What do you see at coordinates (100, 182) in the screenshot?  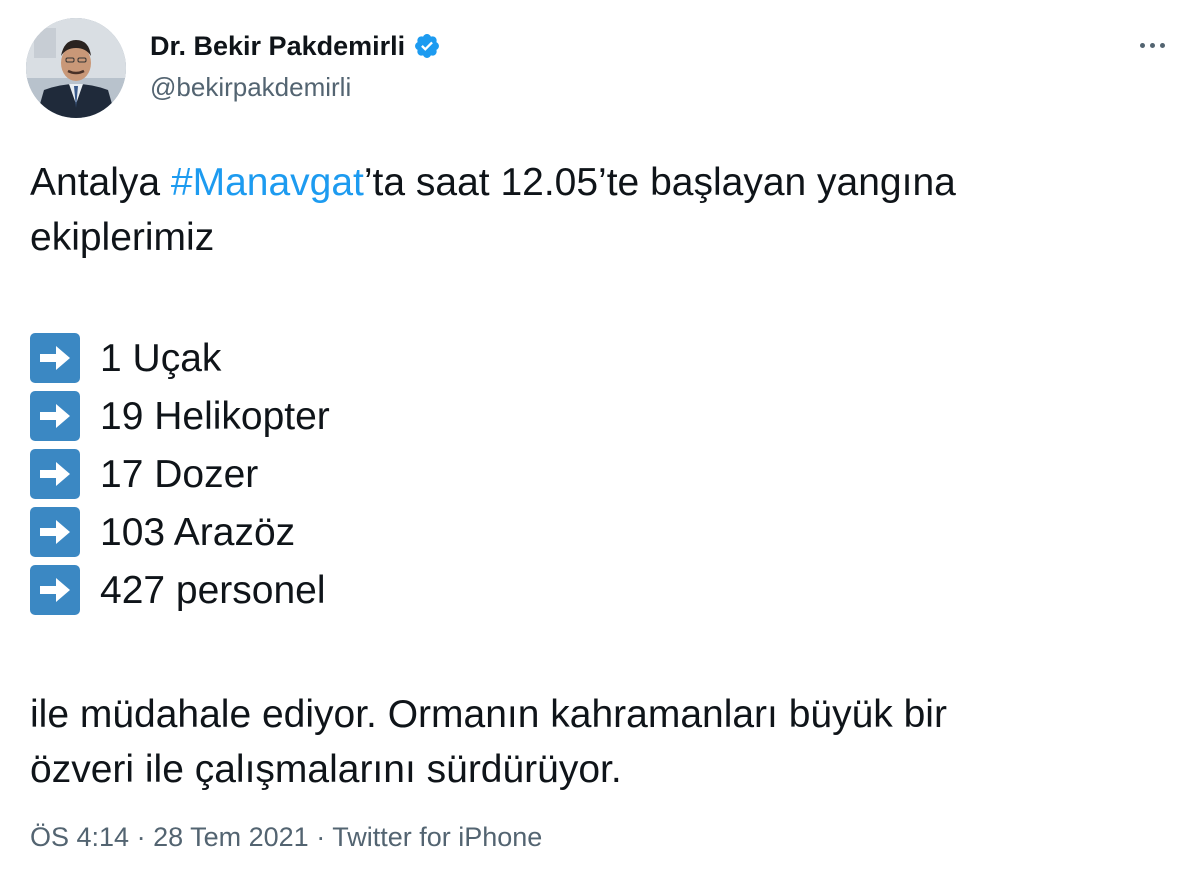 I see `intro-prefix: Antalya` at bounding box center [100, 182].